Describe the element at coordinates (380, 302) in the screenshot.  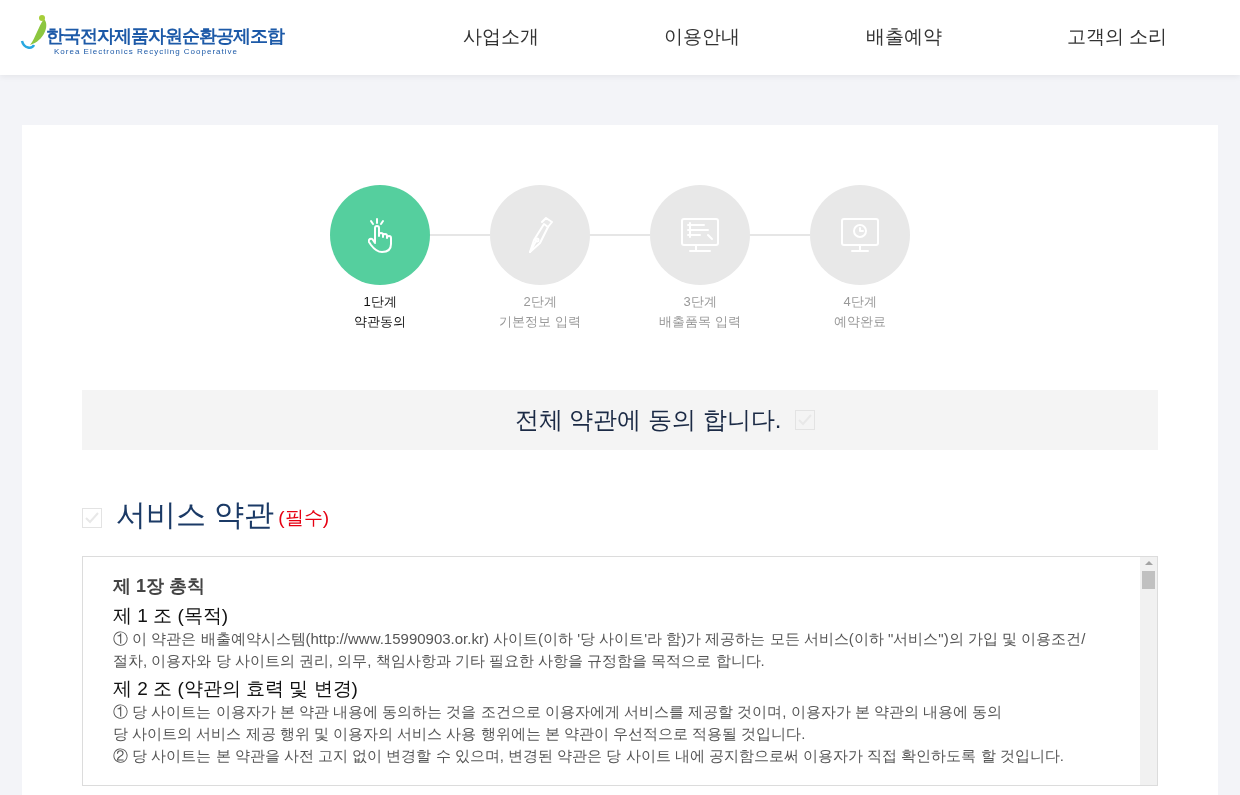
I see `step-label: 1단계` at that location.